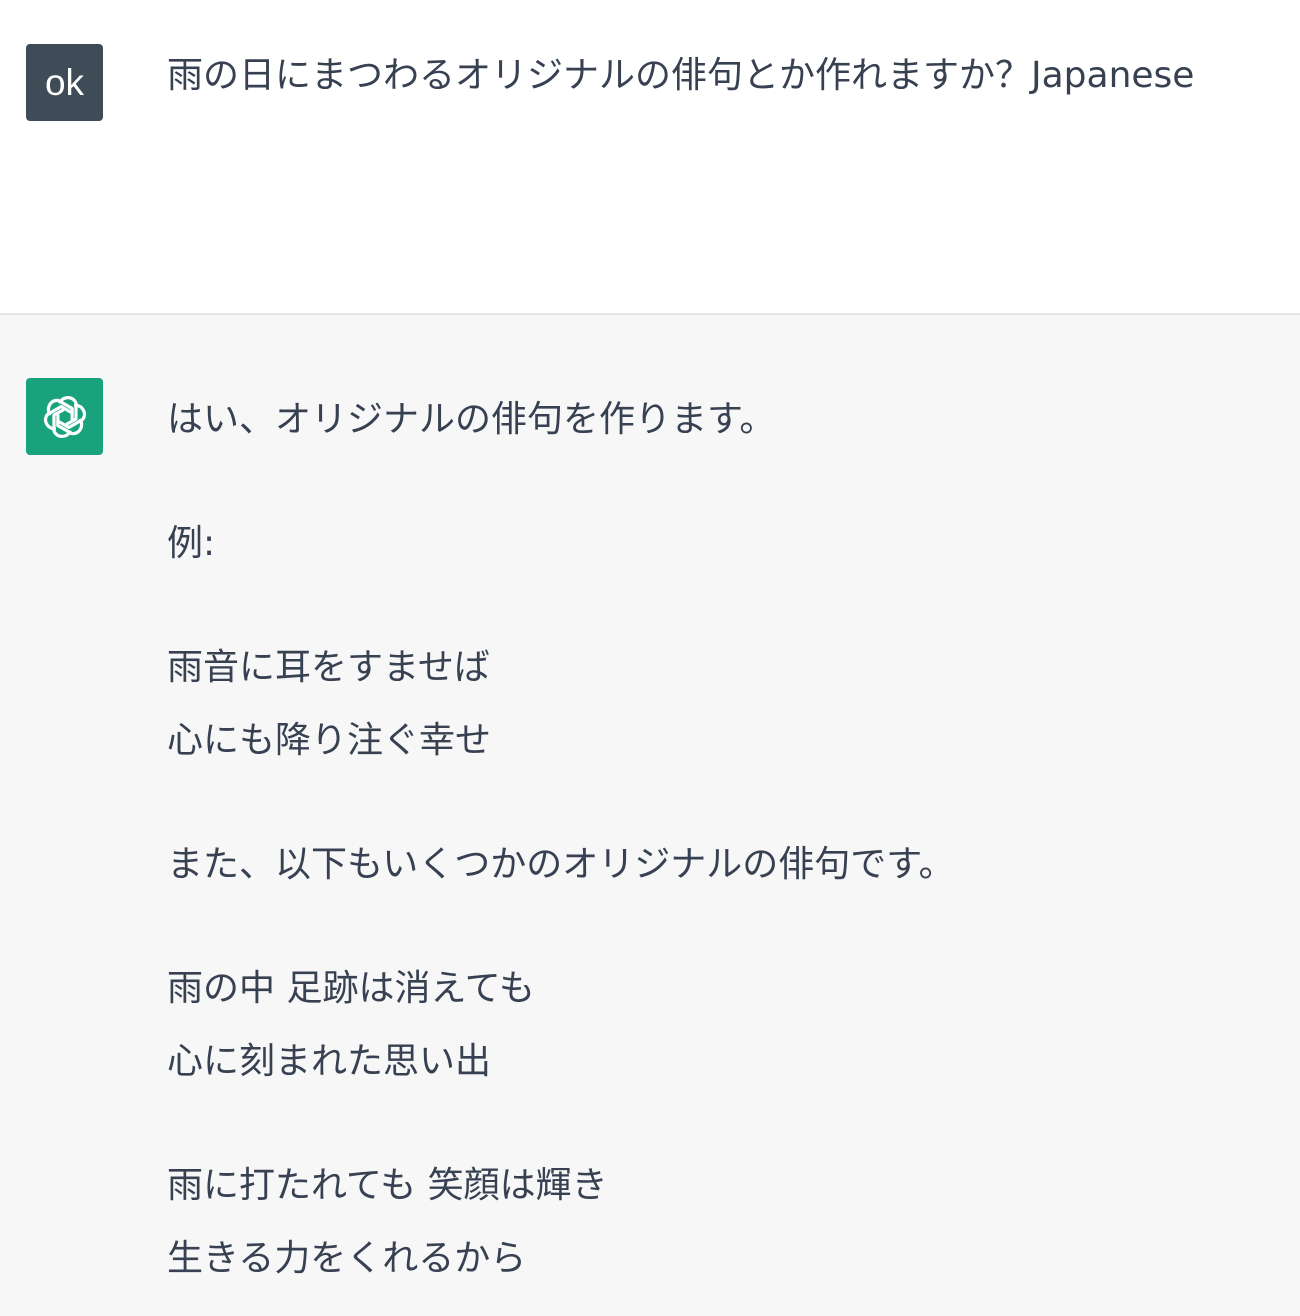 This screenshot has height=1316, width=1300. I want to click on haiku-1-line-1: 雨音に耳をすませば, so click(328, 667).